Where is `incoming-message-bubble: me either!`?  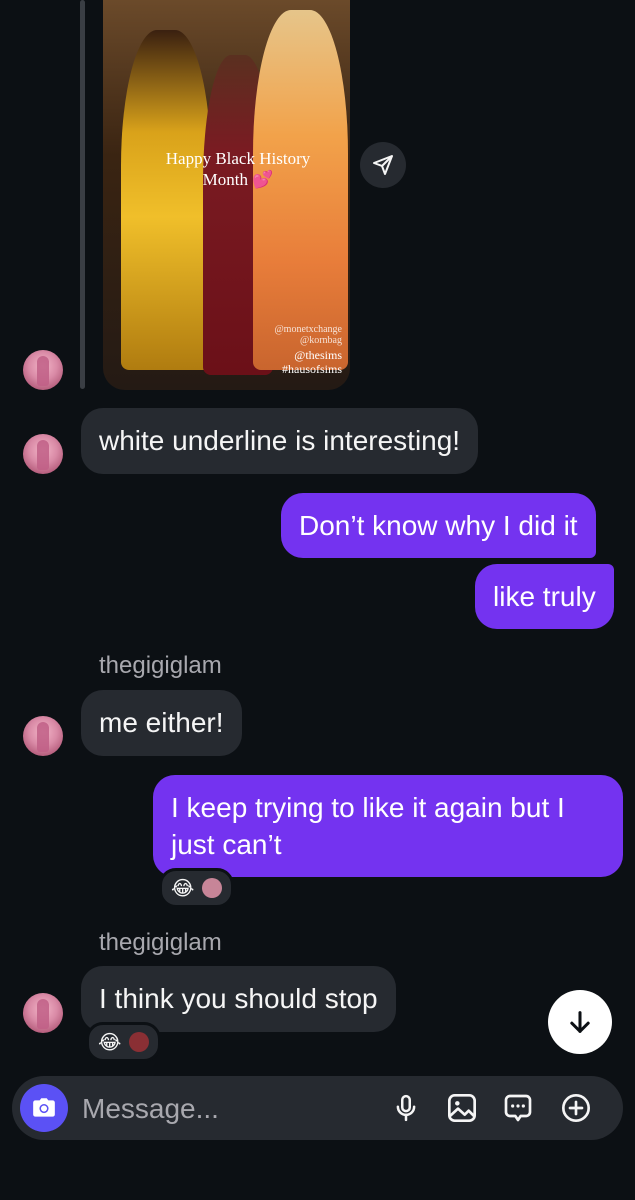 incoming-message-bubble: me either! is located at coordinates (161, 723).